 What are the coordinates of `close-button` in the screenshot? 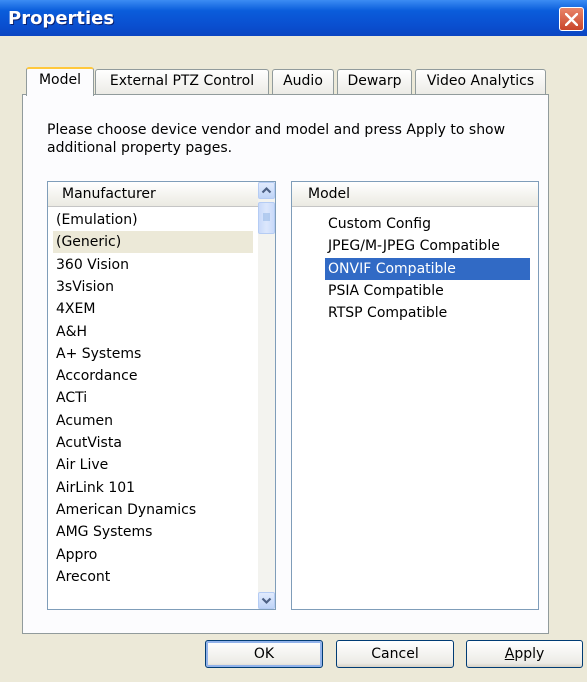 It's located at (571, 19).